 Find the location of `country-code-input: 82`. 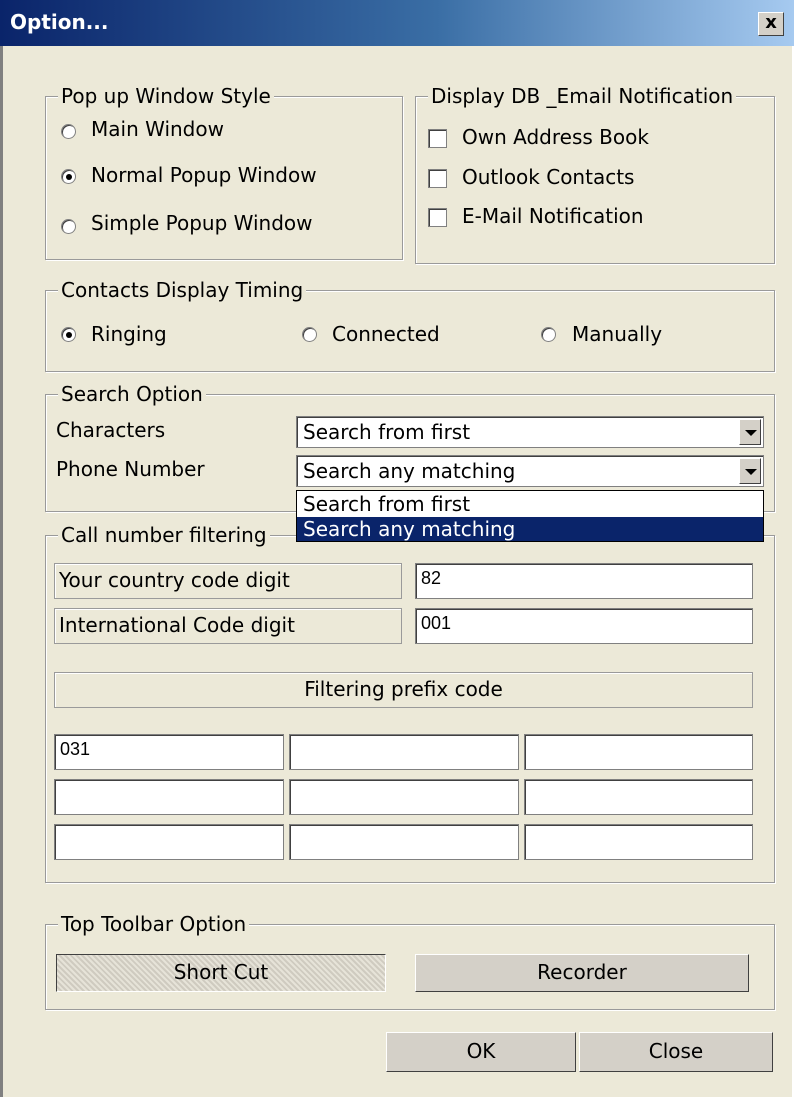

country-code-input: 82 is located at coordinates (584, 581).